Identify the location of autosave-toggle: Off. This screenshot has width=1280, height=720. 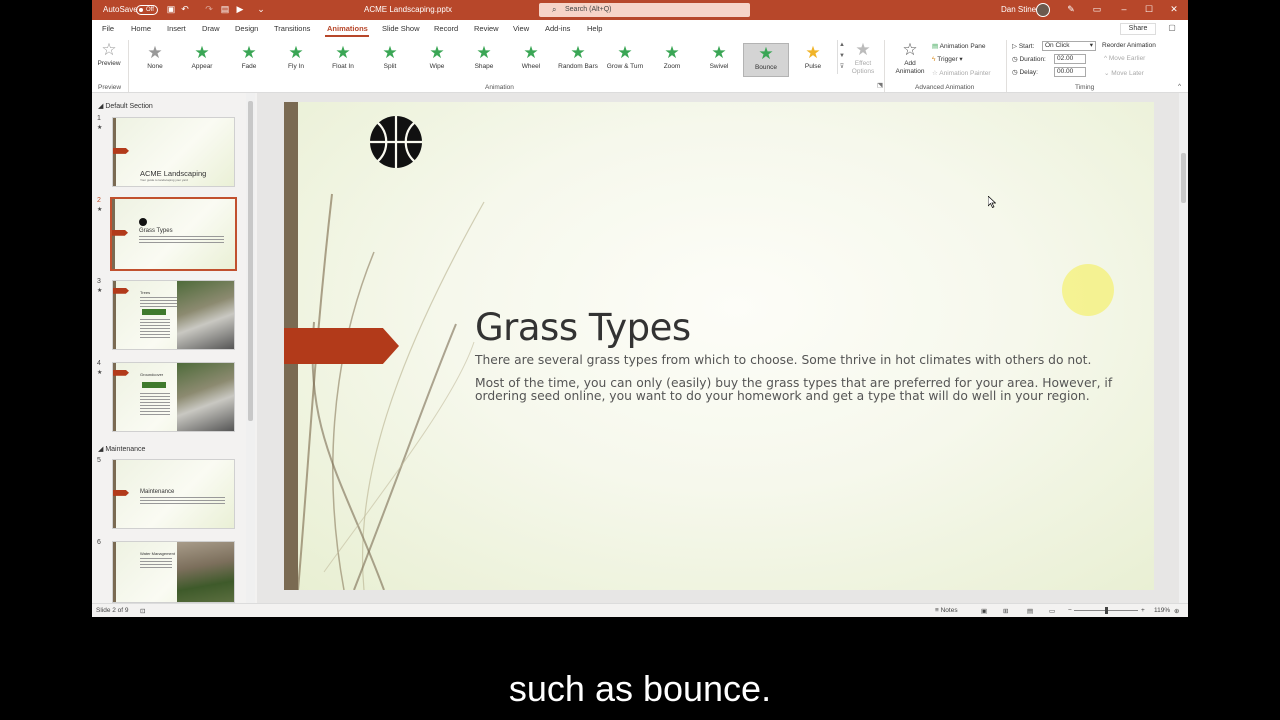
(147, 10).